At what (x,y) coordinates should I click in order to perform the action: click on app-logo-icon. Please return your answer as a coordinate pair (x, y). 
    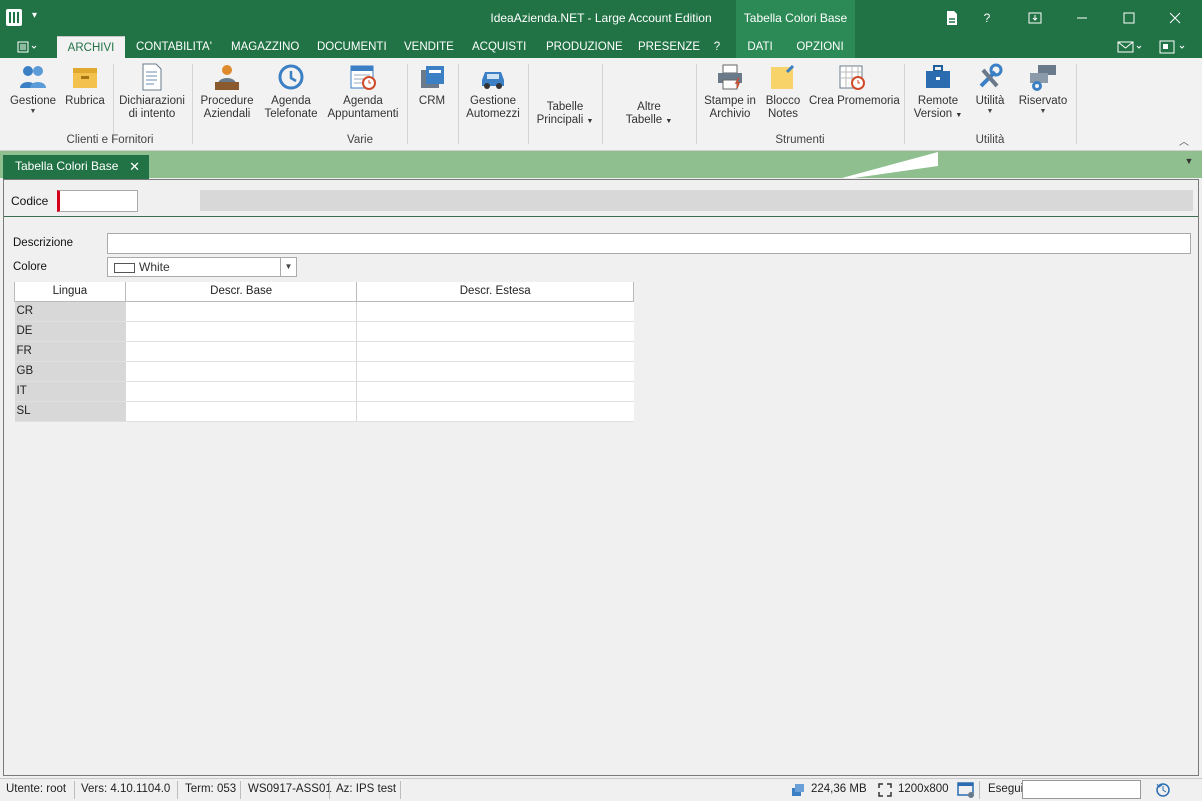
    Looking at the image, I should click on (14, 17).